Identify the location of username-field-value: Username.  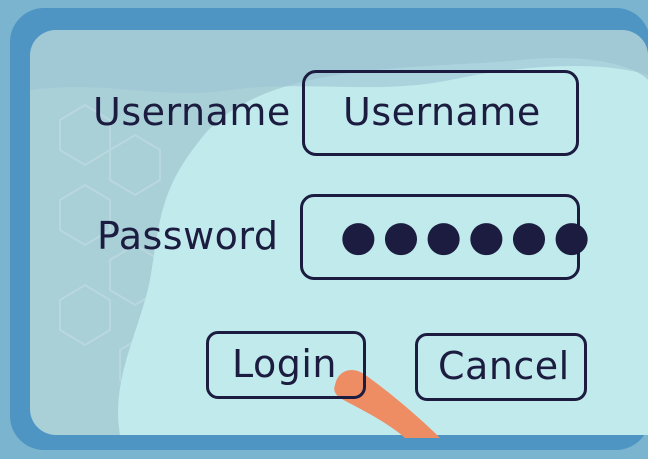
(442, 112).